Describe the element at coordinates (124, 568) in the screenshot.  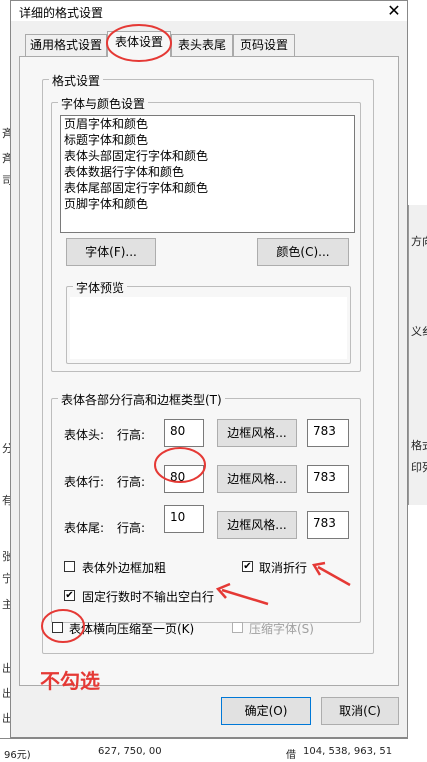
I see `bold-outer-border-label: 表体外边框加粗` at that location.